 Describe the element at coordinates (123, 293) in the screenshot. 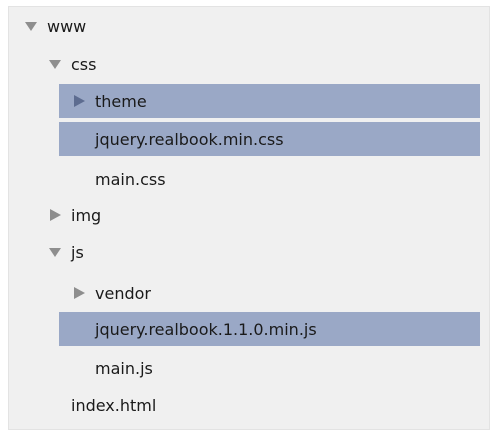

I see `tree-item-label: vendor` at that location.